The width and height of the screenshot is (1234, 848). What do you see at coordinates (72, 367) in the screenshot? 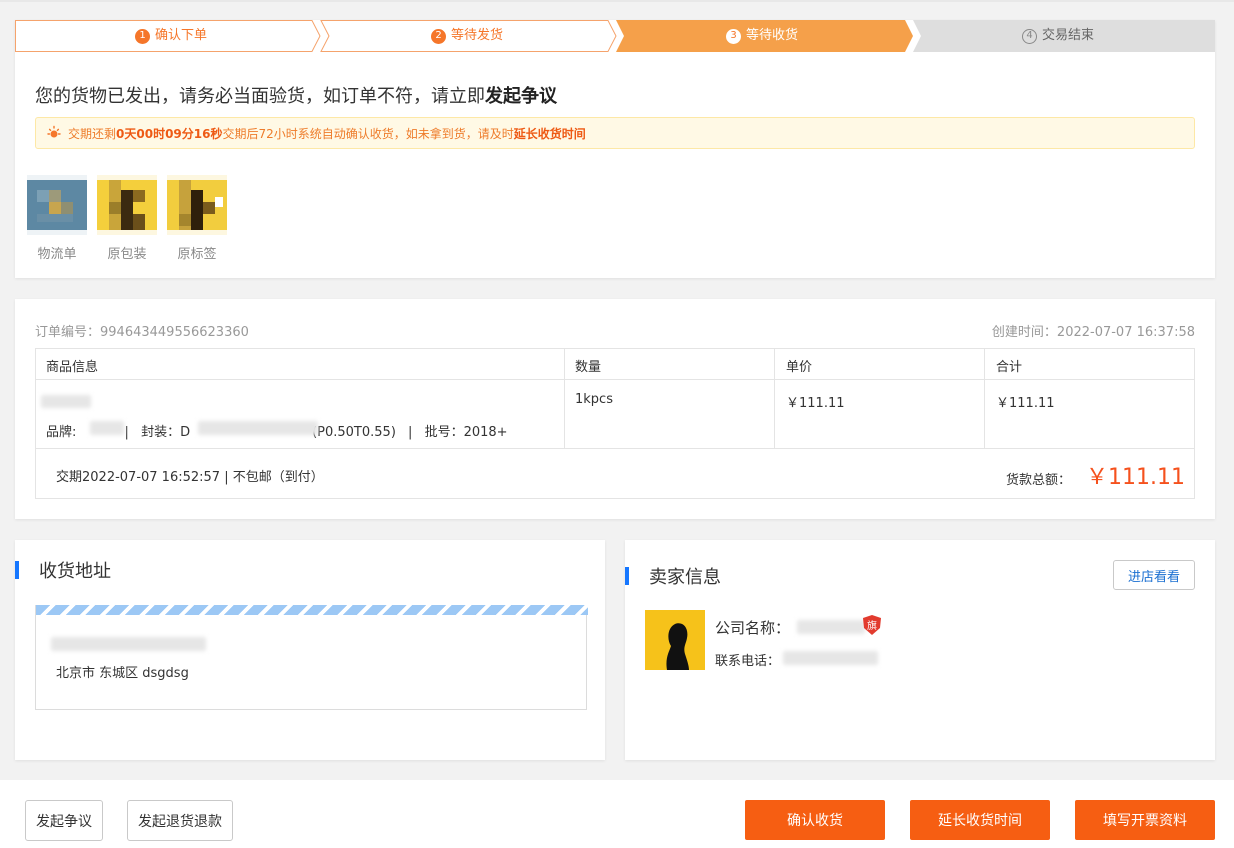
I see `header-product-info: 商品信息` at bounding box center [72, 367].